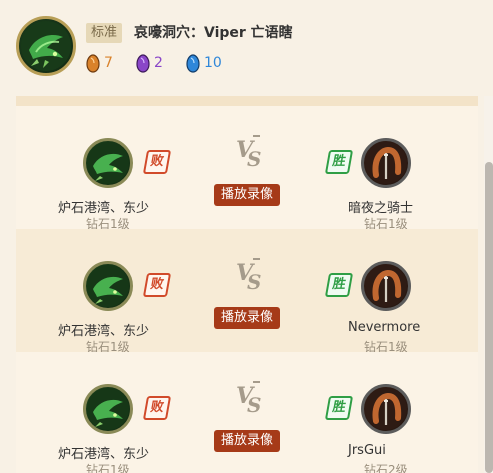 The width and height of the screenshot is (493, 473). What do you see at coordinates (367, 450) in the screenshot?
I see `right-player-name: JrsGui` at bounding box center [367, 450].